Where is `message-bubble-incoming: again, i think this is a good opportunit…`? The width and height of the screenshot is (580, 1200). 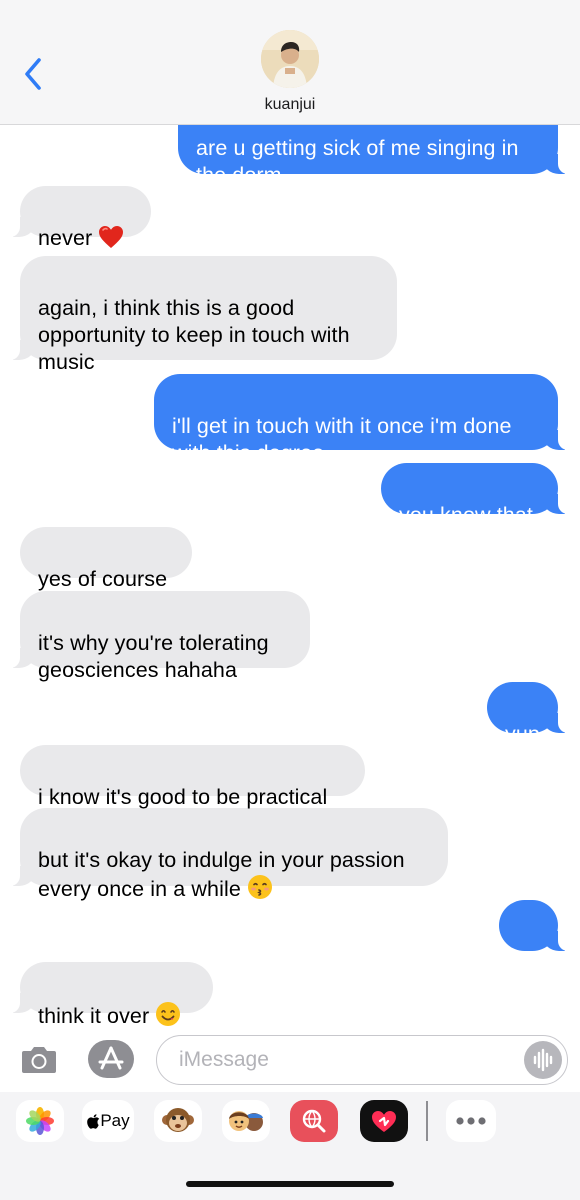 message-bubble-incoming: again, i think this is a good opportunit… is located at coordinates (203, 315).